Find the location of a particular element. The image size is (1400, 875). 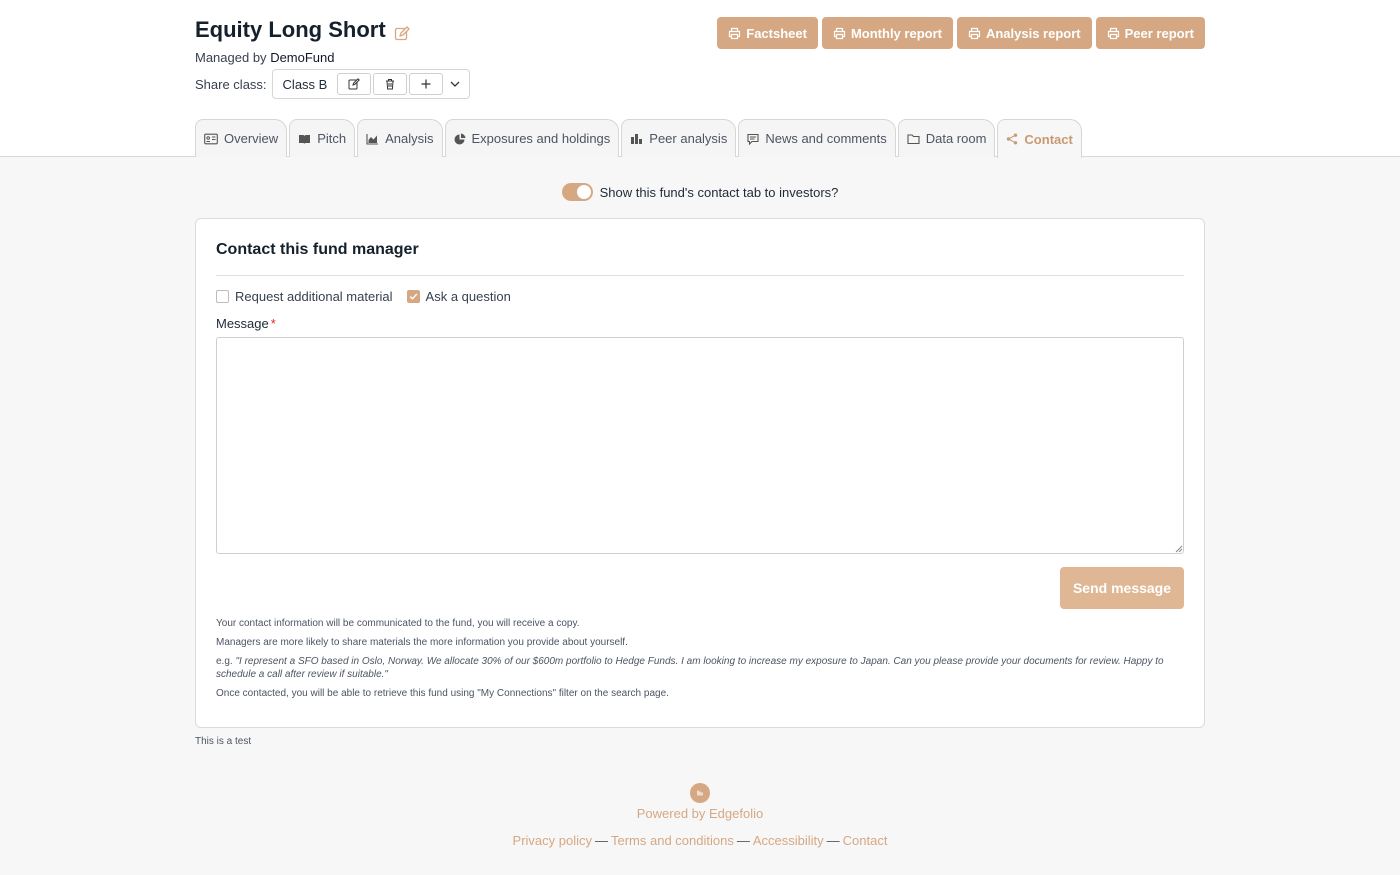

request-material-label: Request additional material is located at coordinates (314, 296).